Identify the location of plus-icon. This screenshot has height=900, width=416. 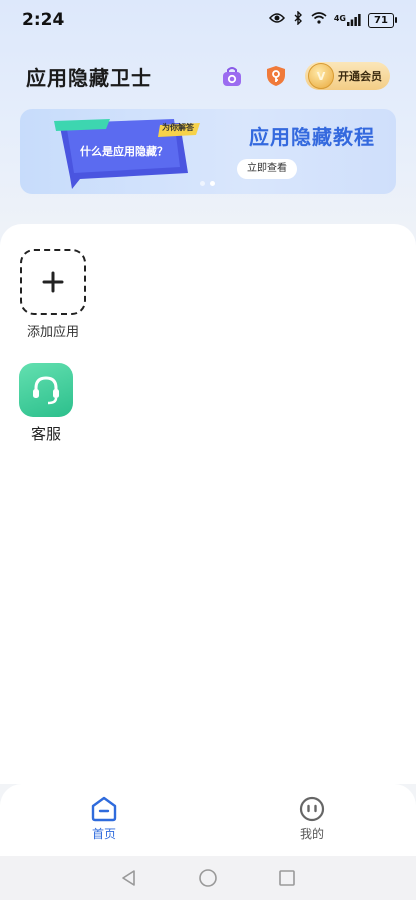
(53, 282).